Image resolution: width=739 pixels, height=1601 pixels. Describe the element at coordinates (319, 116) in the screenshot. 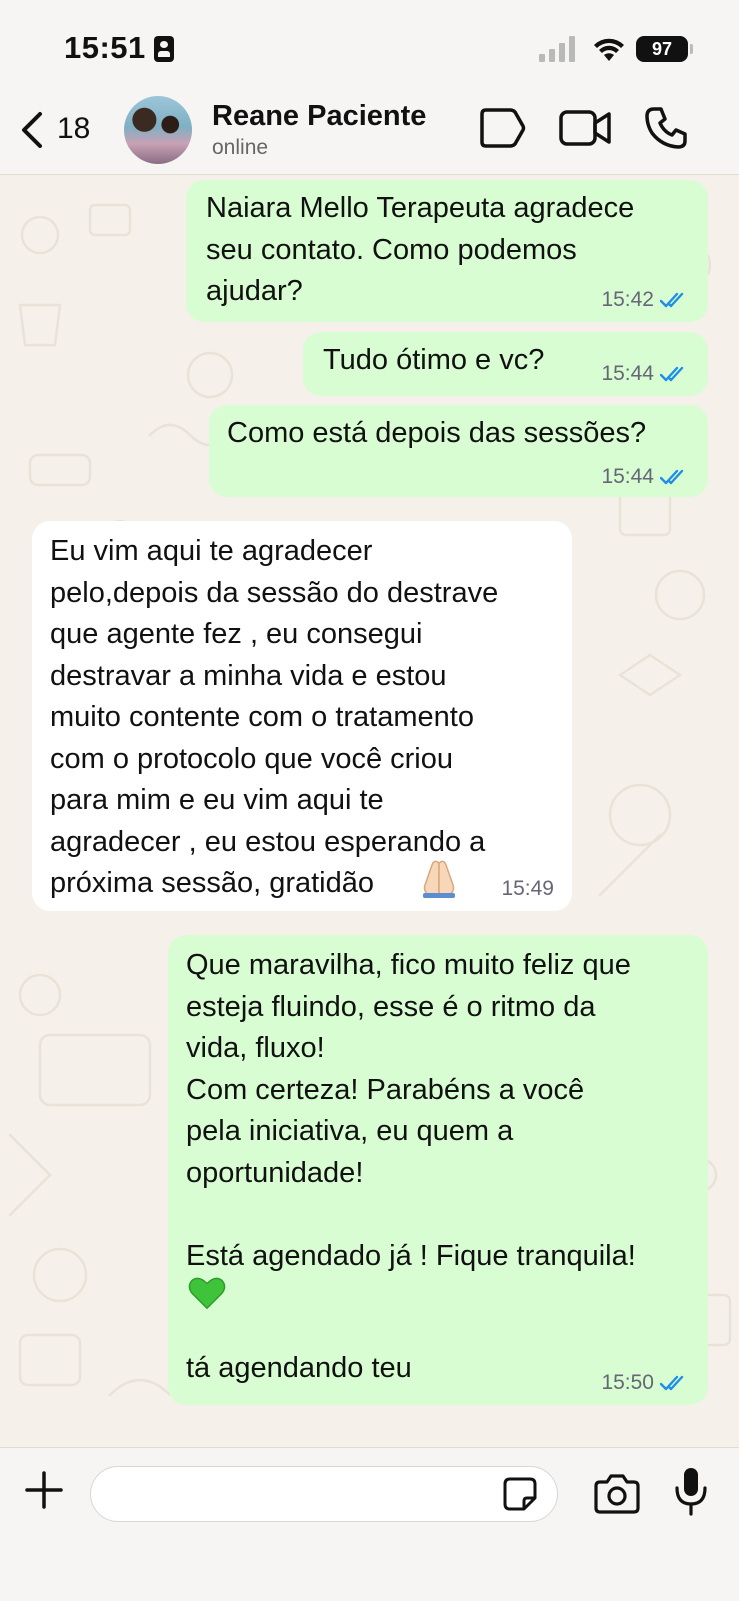

I see `contact-name: Reane Paciente` at that location.